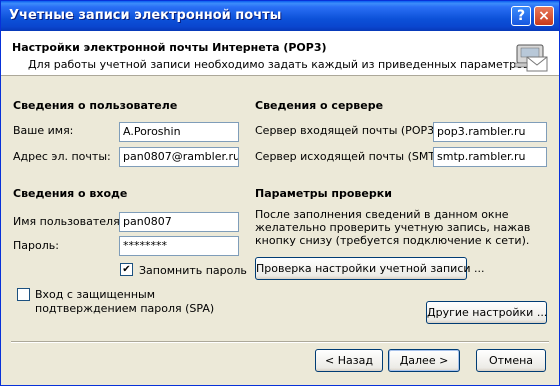  Describe the element at coordinates (43, 130) in the screenshot. I see `name-label: Ваше имя:` at that location.